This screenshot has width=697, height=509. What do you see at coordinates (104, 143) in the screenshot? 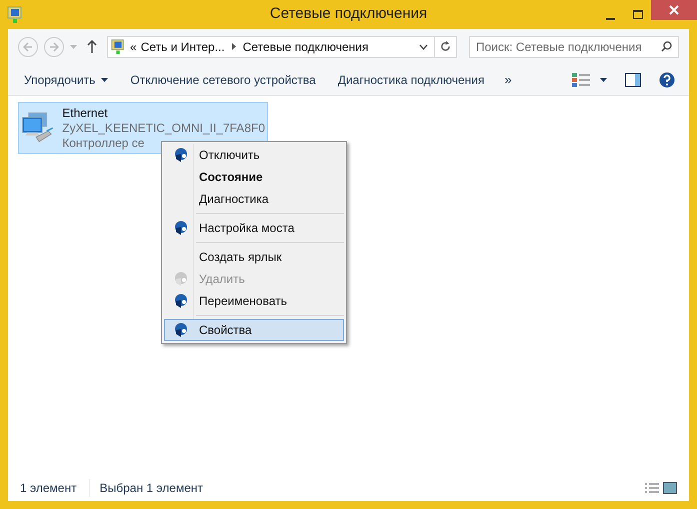
I see `adapter-name: Контроллер се` at bounding box center [104, 143].